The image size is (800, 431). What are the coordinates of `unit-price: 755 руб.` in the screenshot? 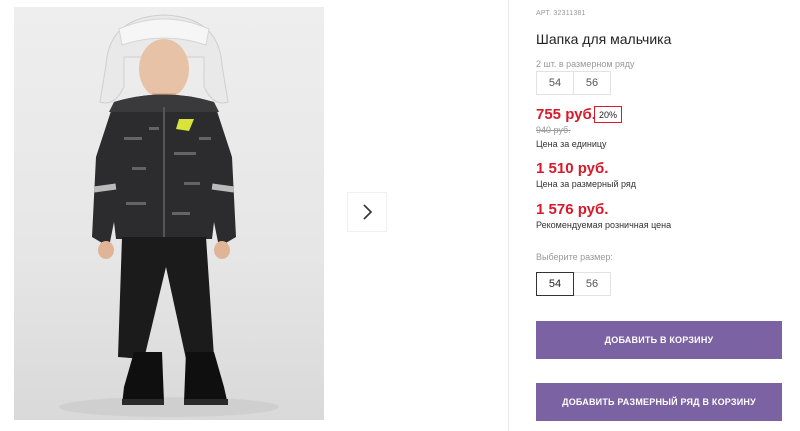 It's located at (566, 114).